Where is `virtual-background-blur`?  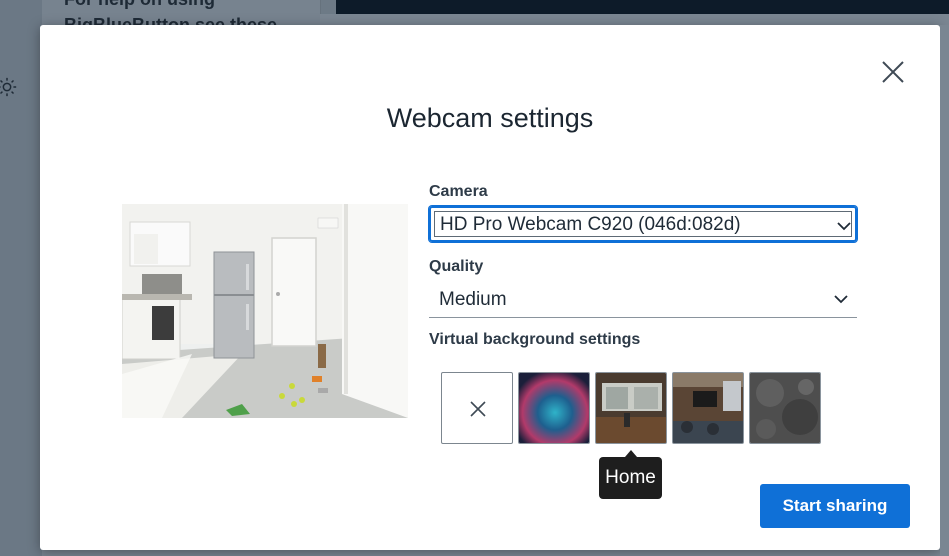 virtual-background-blur is located at coordinates (554, 408).